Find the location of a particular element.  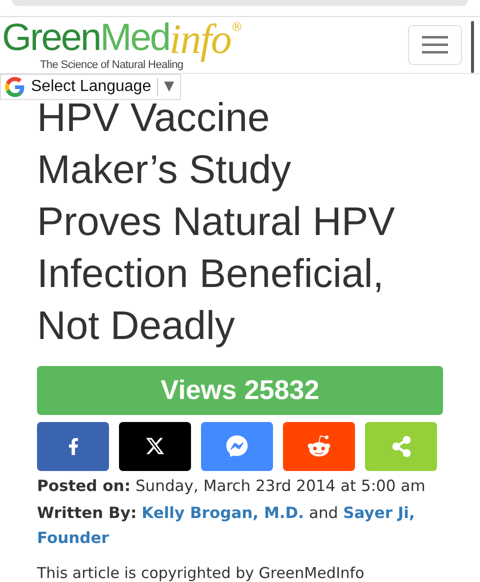

share-icon is located at coordinates (401, 446).